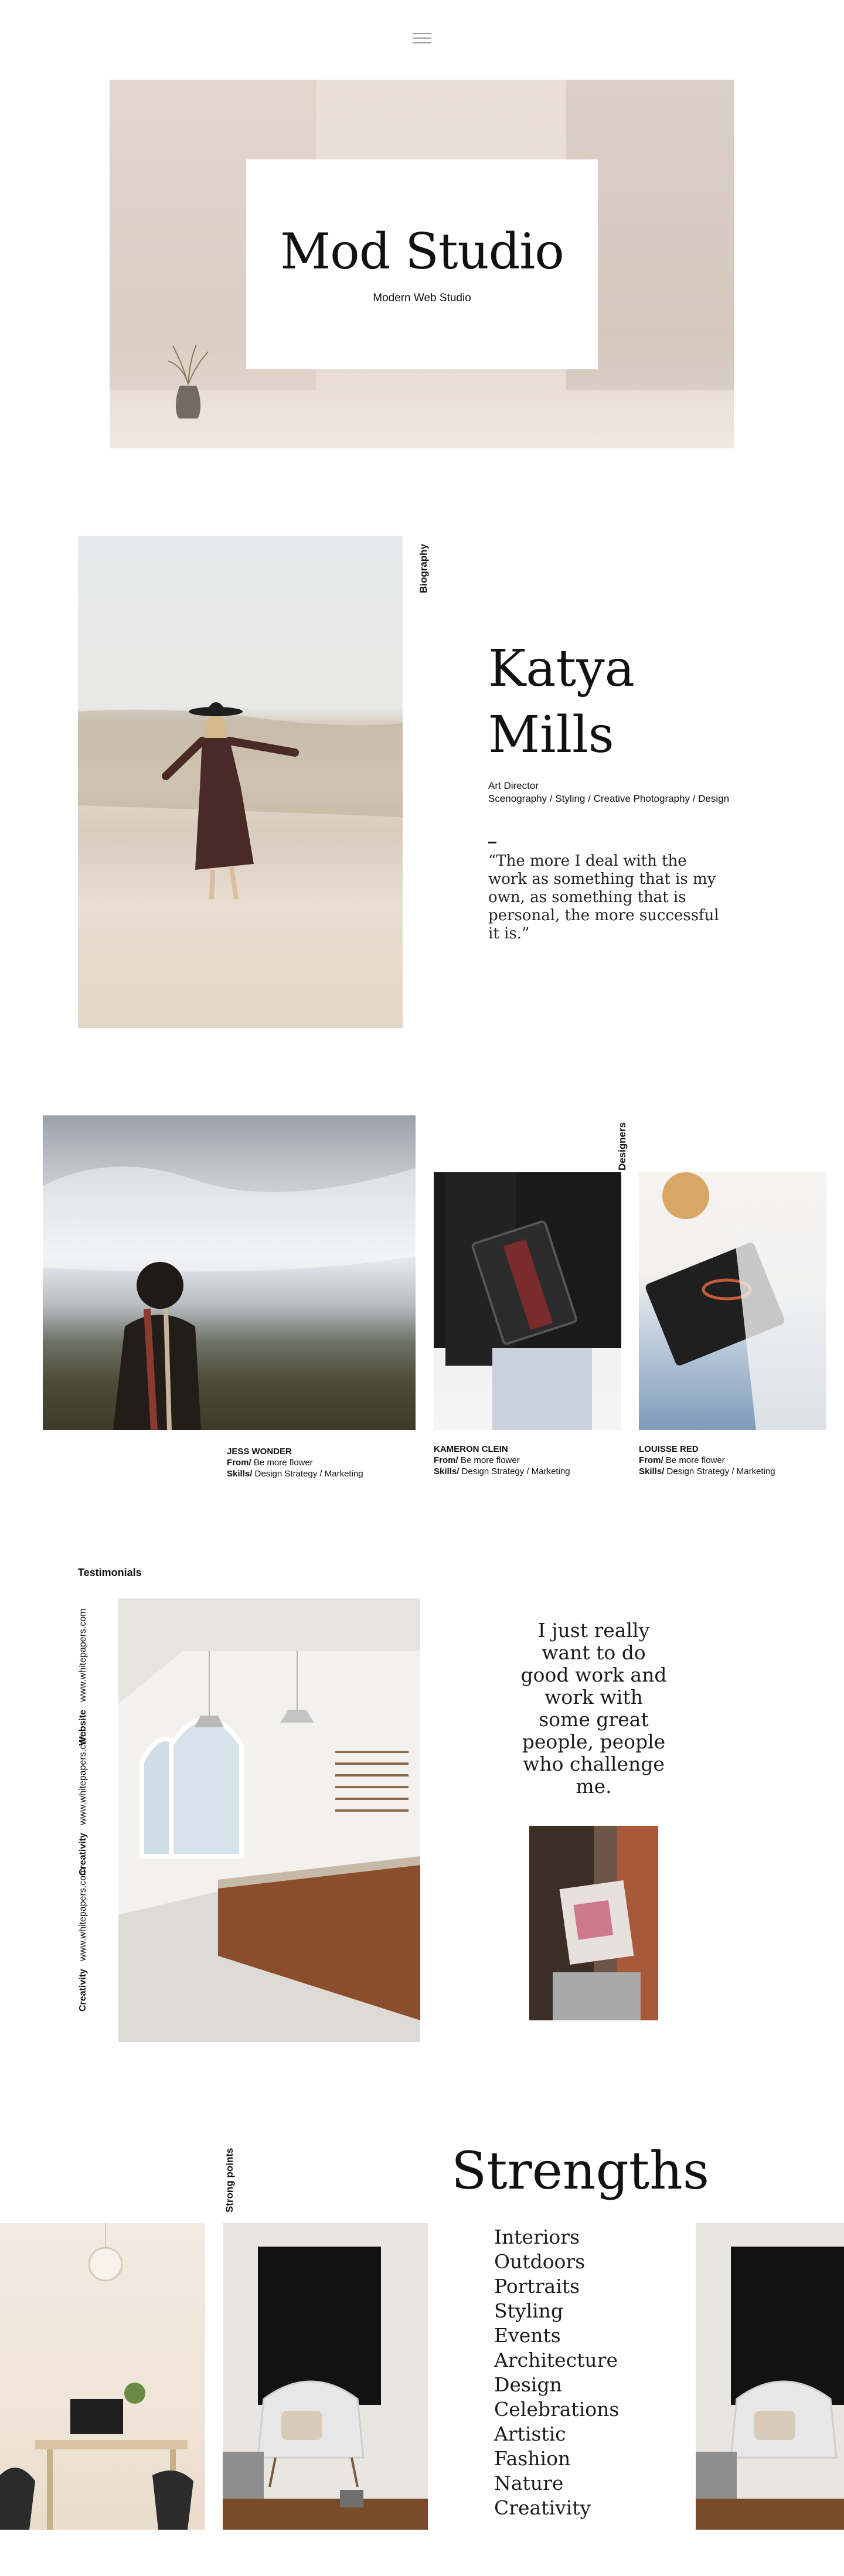  What do you see at coordinates (532, 2458) in the screenshot?
I see `strength-item: Fashion` at bounding box center [532, 2458].